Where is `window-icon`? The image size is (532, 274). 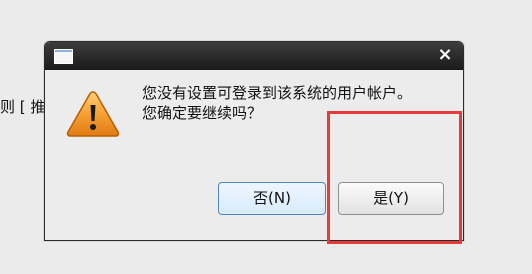 window-icon is located at coordinates (63, 56).